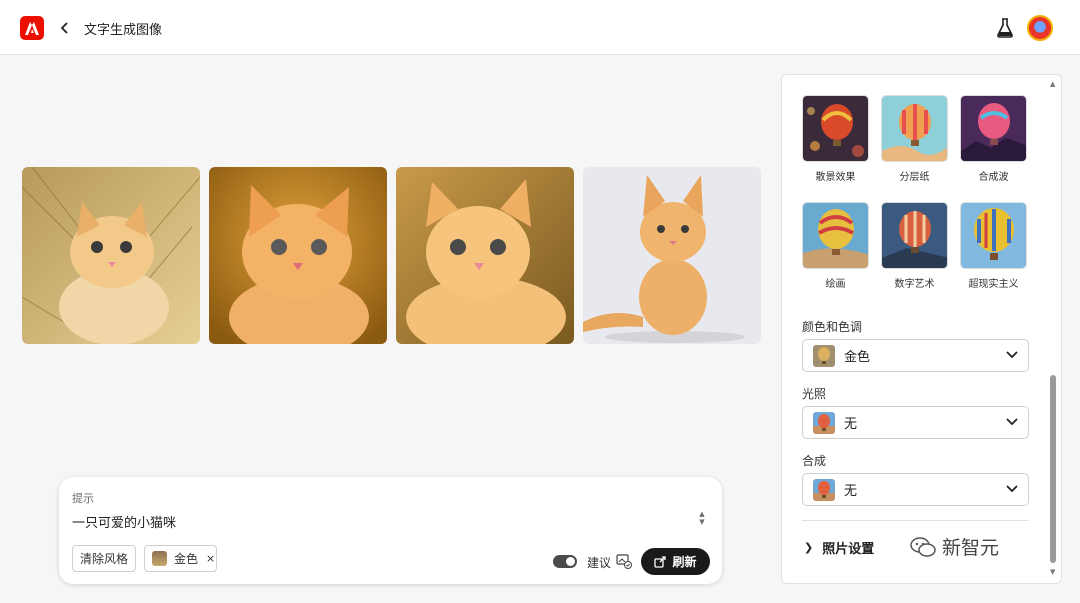 This screenshot has height=603, width=1080. What do you see at coordinates (993, 177) in the screenshot?
I see `effect-label: 合成波` at bounding box center [993, 177].